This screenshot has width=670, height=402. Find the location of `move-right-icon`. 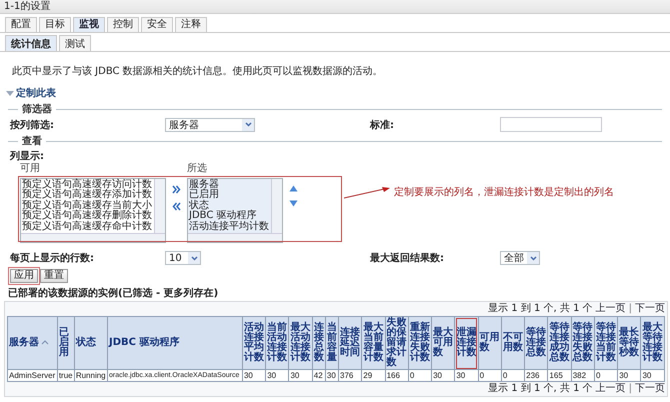

move-right-icon is located at coordinates (176, 189).